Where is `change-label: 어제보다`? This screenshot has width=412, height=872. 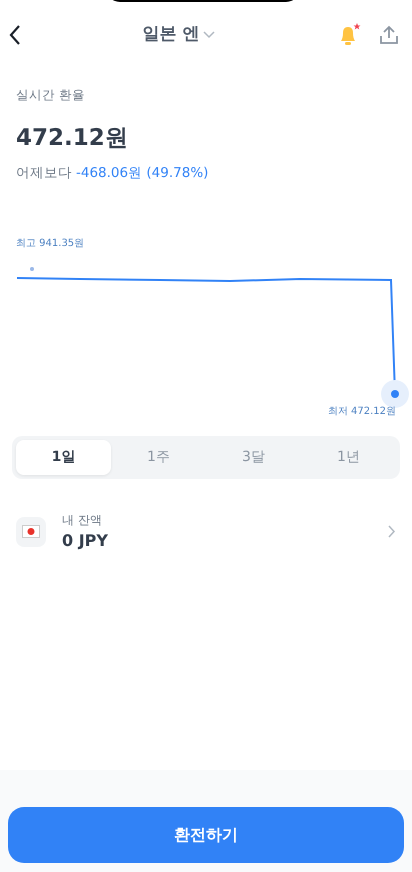
change-label: 어제보다 is located at coordinates (44, 174).